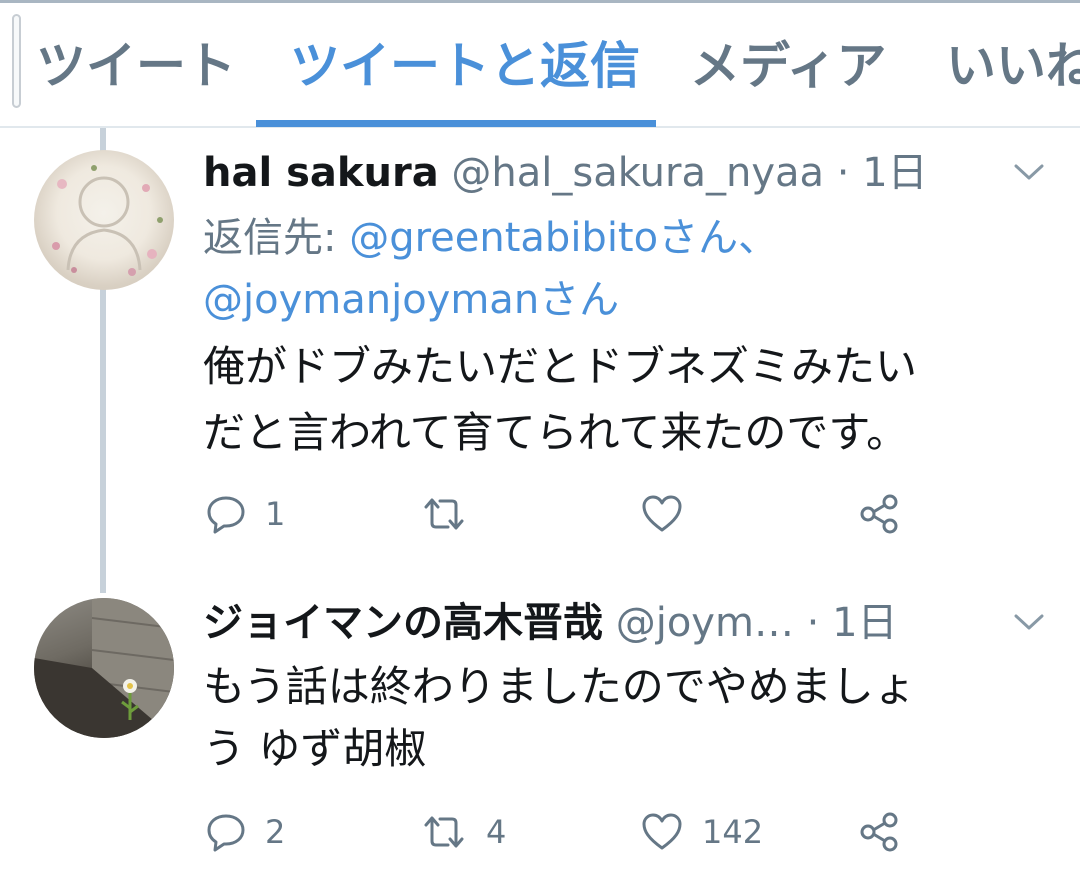 The height and width of the screenshot is (882, 1080). I want to click on tab-likes: いいね, so click(1013, 66).